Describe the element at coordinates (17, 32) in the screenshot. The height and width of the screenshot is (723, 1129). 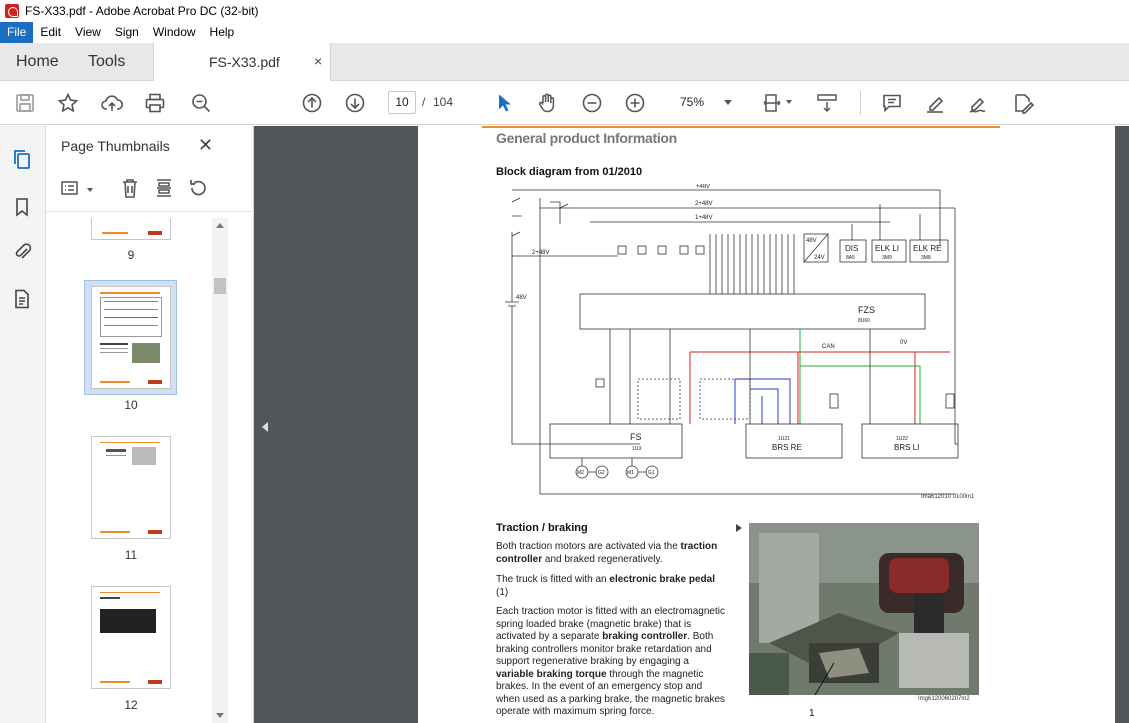
I see `menu-file: File` at that location.